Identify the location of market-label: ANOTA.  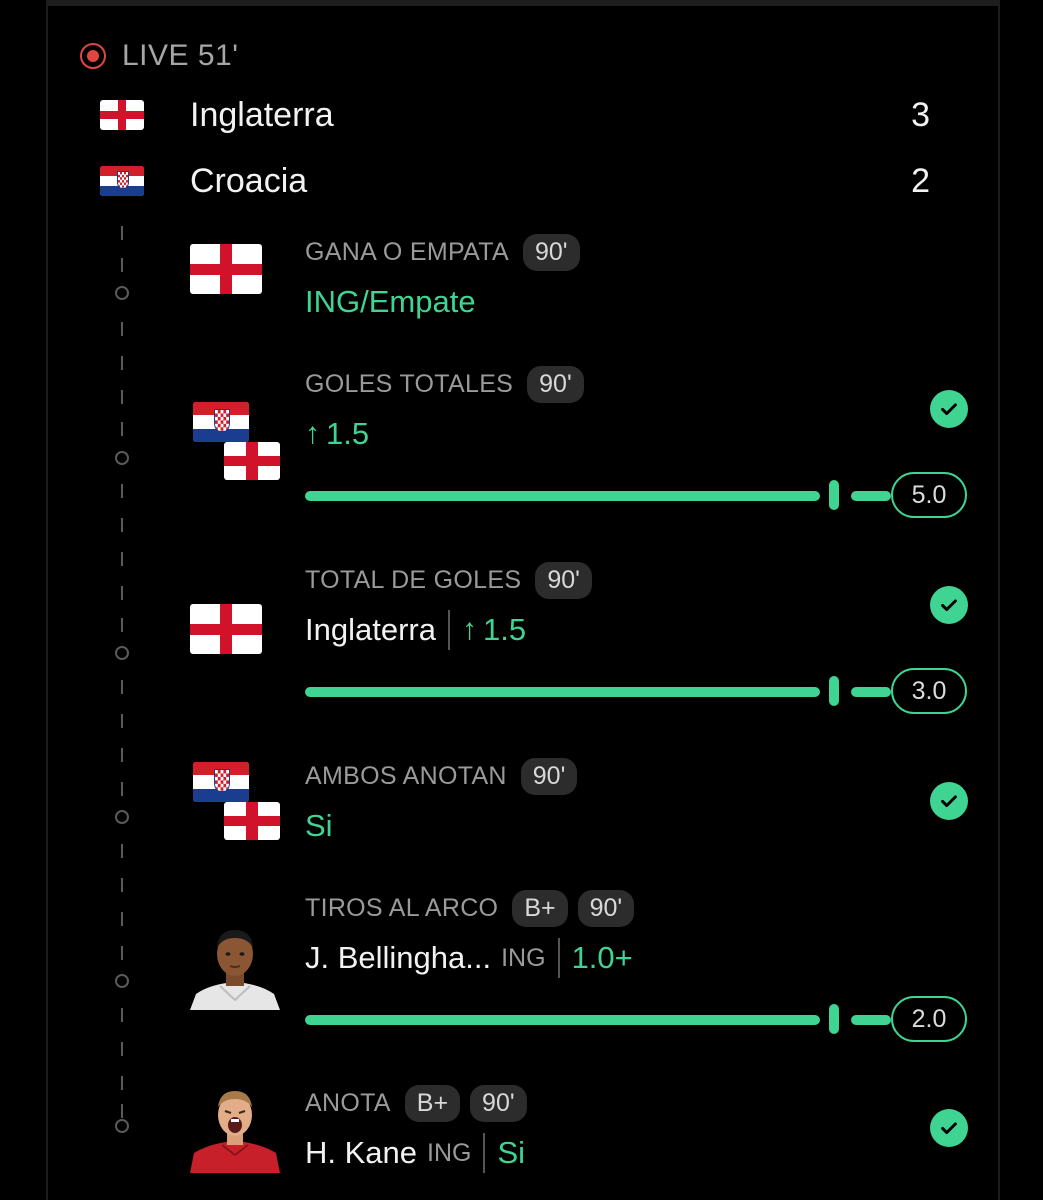
(348, 1102).